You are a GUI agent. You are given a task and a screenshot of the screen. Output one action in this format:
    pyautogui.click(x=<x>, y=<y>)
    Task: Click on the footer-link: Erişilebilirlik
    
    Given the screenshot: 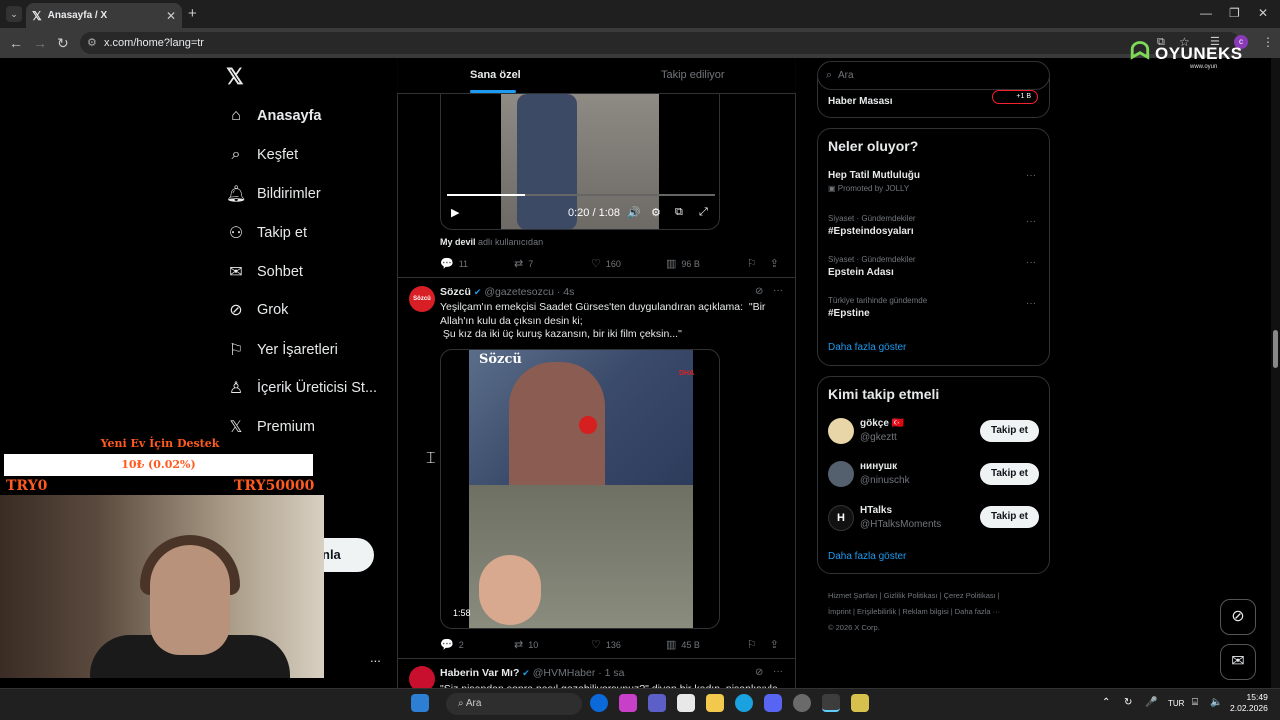 What is the action you would take?
    pyautogui.click(x=876, y=611)
    